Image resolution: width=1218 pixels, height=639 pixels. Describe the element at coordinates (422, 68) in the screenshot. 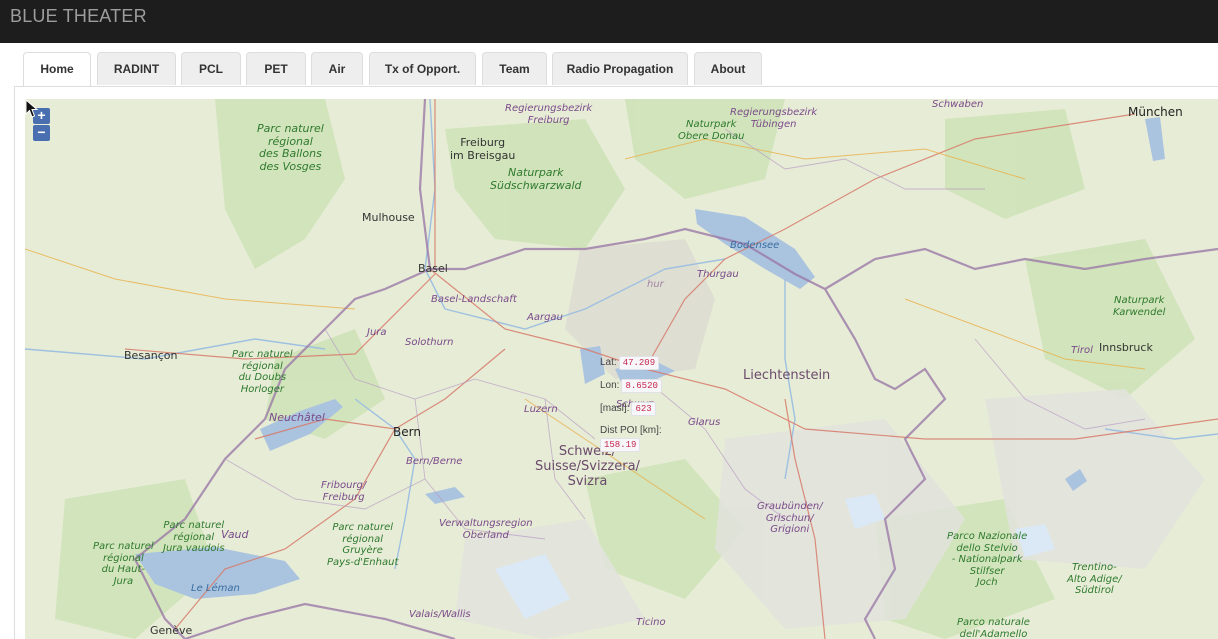

I see `tab-tx-of-opport: Tx of Opport.` at that location.